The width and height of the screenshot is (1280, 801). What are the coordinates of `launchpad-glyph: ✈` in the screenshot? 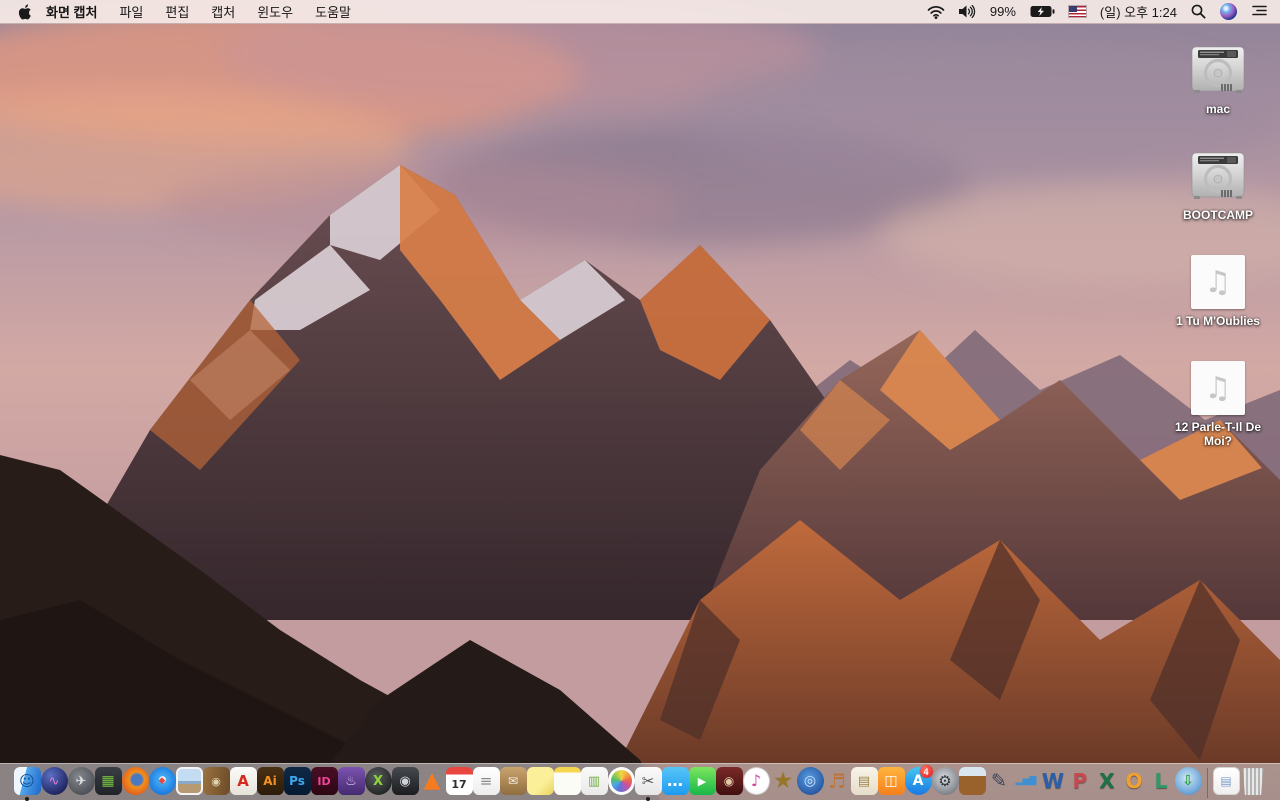 It's located at (81, 781).